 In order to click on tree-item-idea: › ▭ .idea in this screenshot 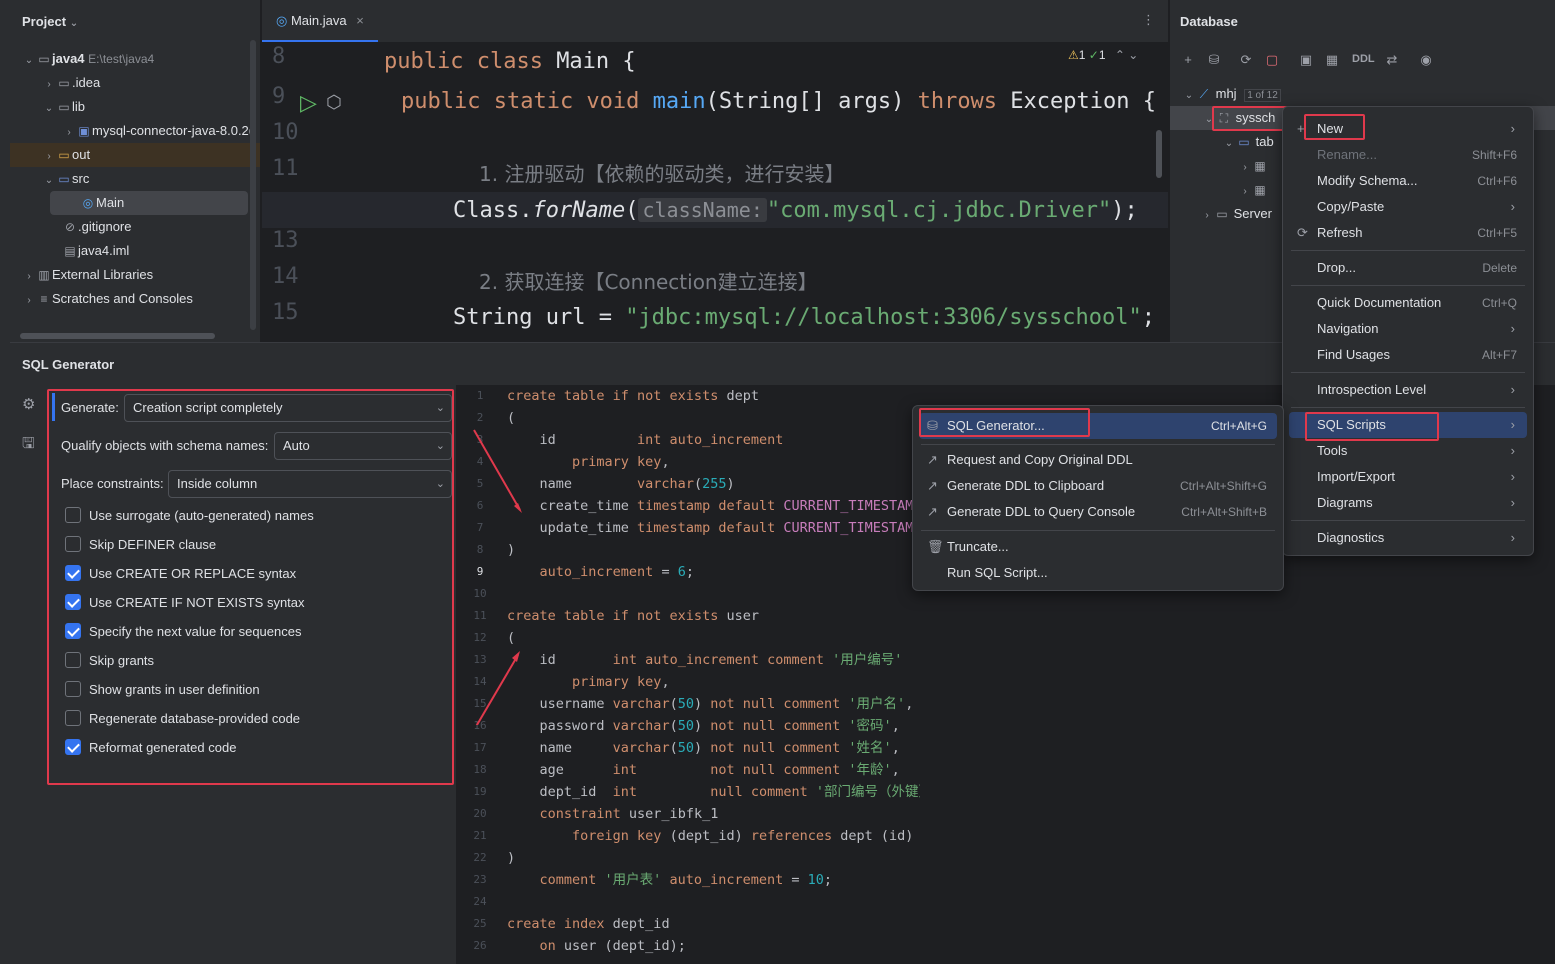, I will do `click(71, 83)`.